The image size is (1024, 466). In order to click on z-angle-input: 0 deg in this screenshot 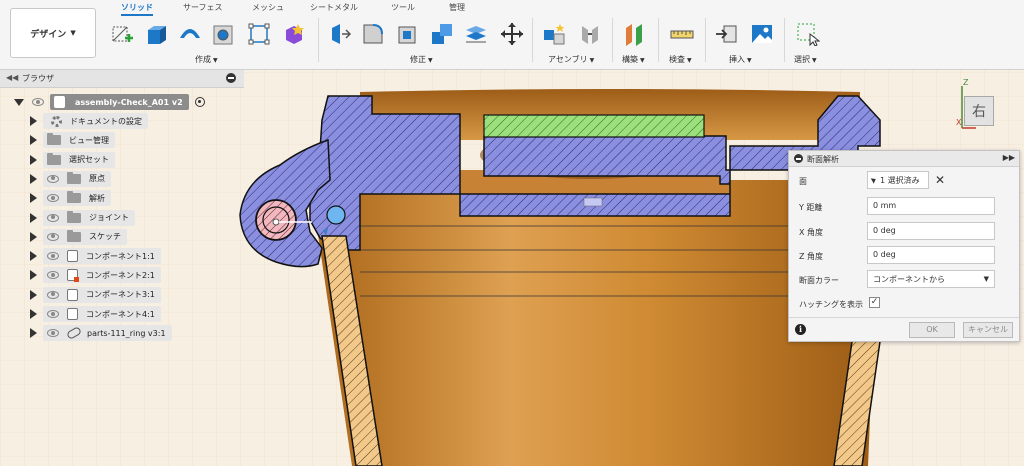, I will do `click(931, 255)`.